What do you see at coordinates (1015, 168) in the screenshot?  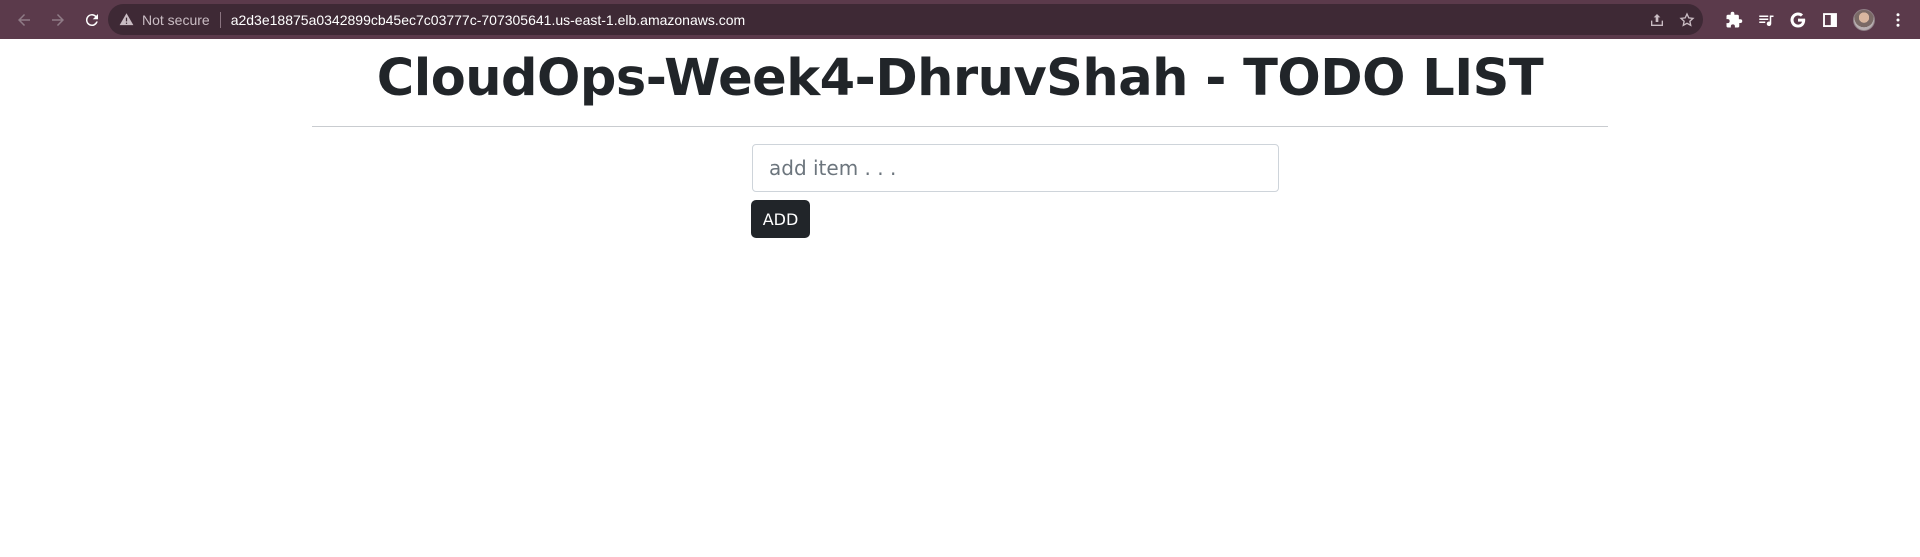 I see `add-item-input` at bounding box center [1015, 168].